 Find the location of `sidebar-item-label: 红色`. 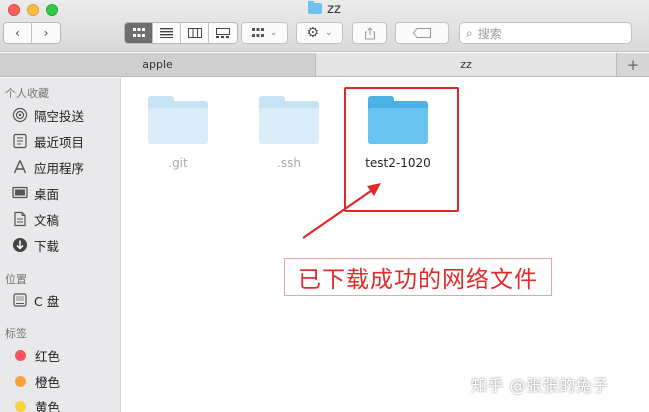

sidebar-item-label: 红色 is located at coordinates (48, 356).